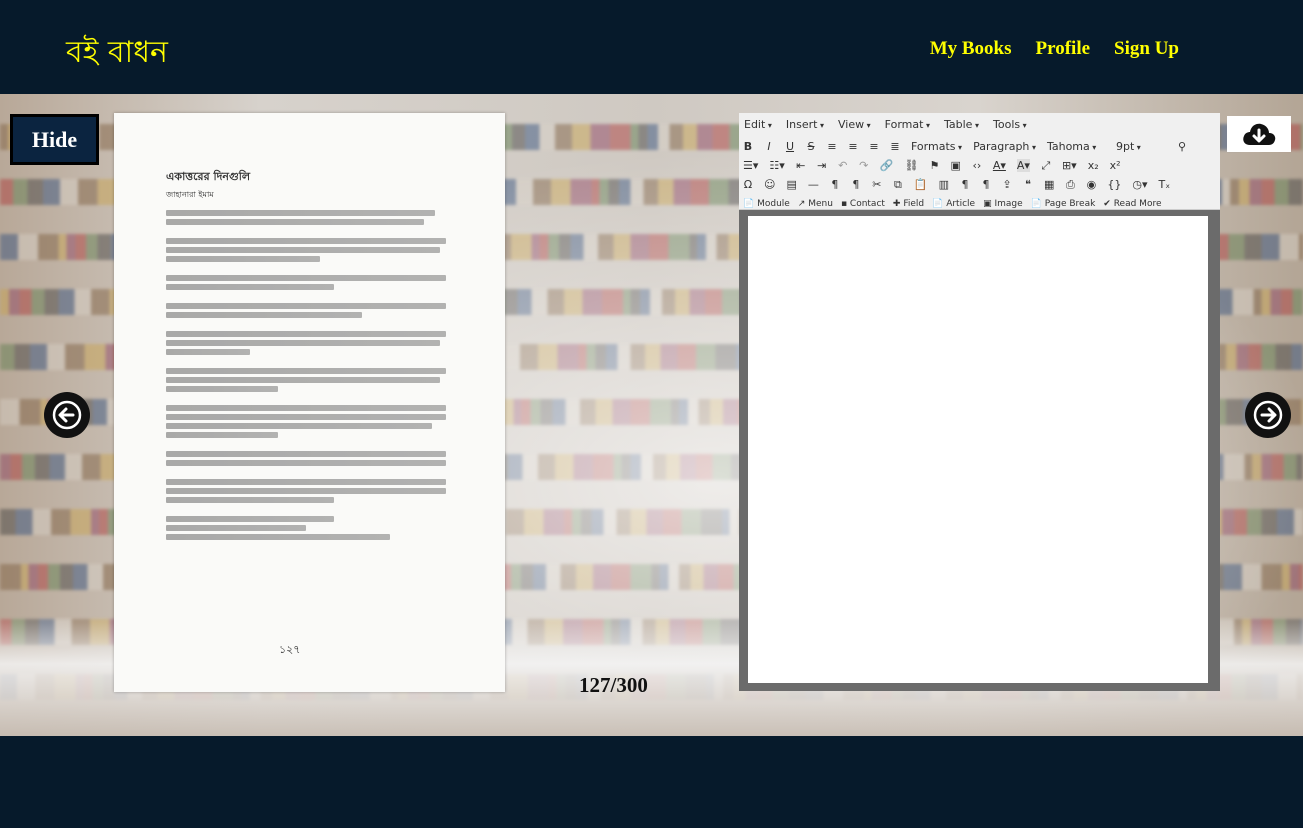 The height and width of the screenshot is (828, 1303). I want to click on outdent-icon: ⇤, so click(801, 165).